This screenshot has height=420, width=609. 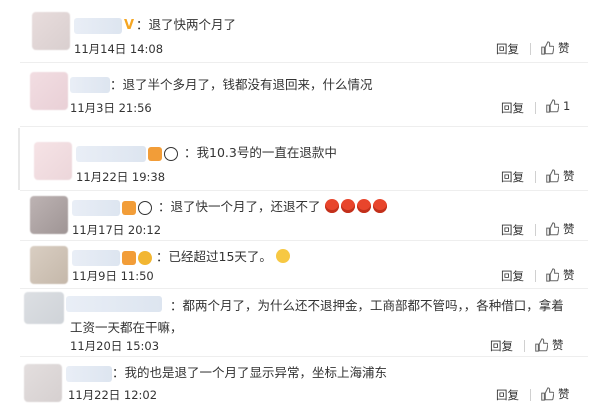 I want to click on comment-4: ：退了快一个月了，还退不了 11月17日 20:12 回复 赞, so click(x=304, y=214).